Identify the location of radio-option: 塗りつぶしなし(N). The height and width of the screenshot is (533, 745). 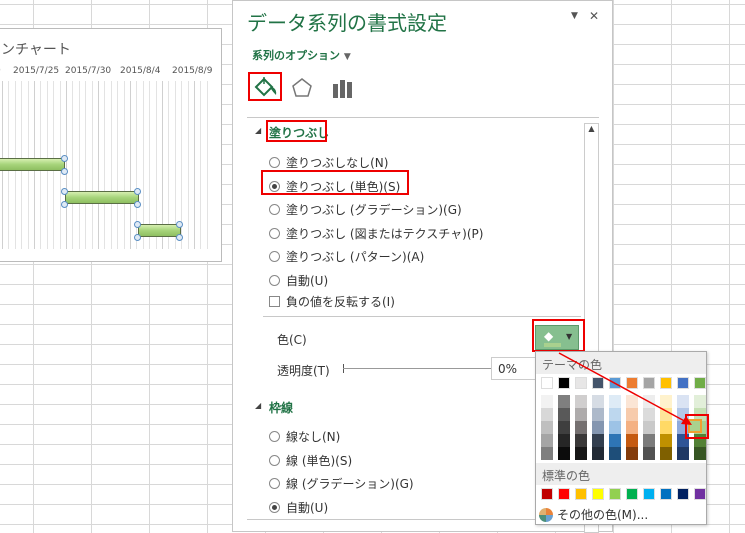
(328, 162).